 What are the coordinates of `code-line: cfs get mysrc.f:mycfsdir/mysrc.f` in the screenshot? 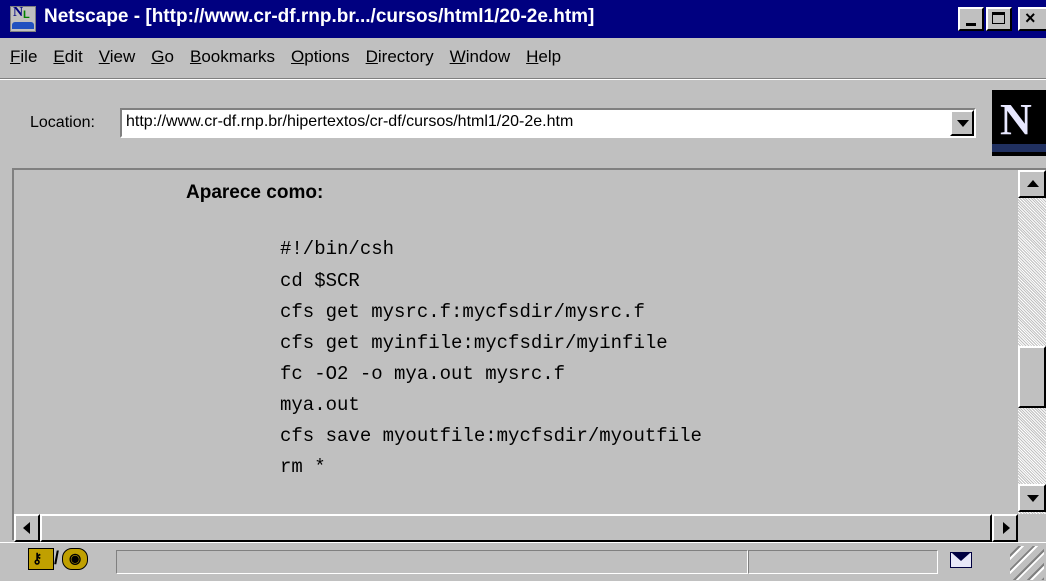 It's located at (462, 312).